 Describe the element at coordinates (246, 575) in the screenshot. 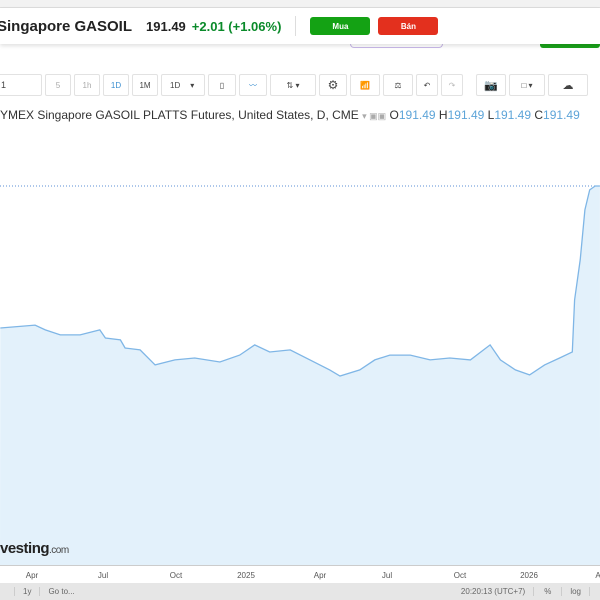

I see `x-tick-label: 2025` at that location.